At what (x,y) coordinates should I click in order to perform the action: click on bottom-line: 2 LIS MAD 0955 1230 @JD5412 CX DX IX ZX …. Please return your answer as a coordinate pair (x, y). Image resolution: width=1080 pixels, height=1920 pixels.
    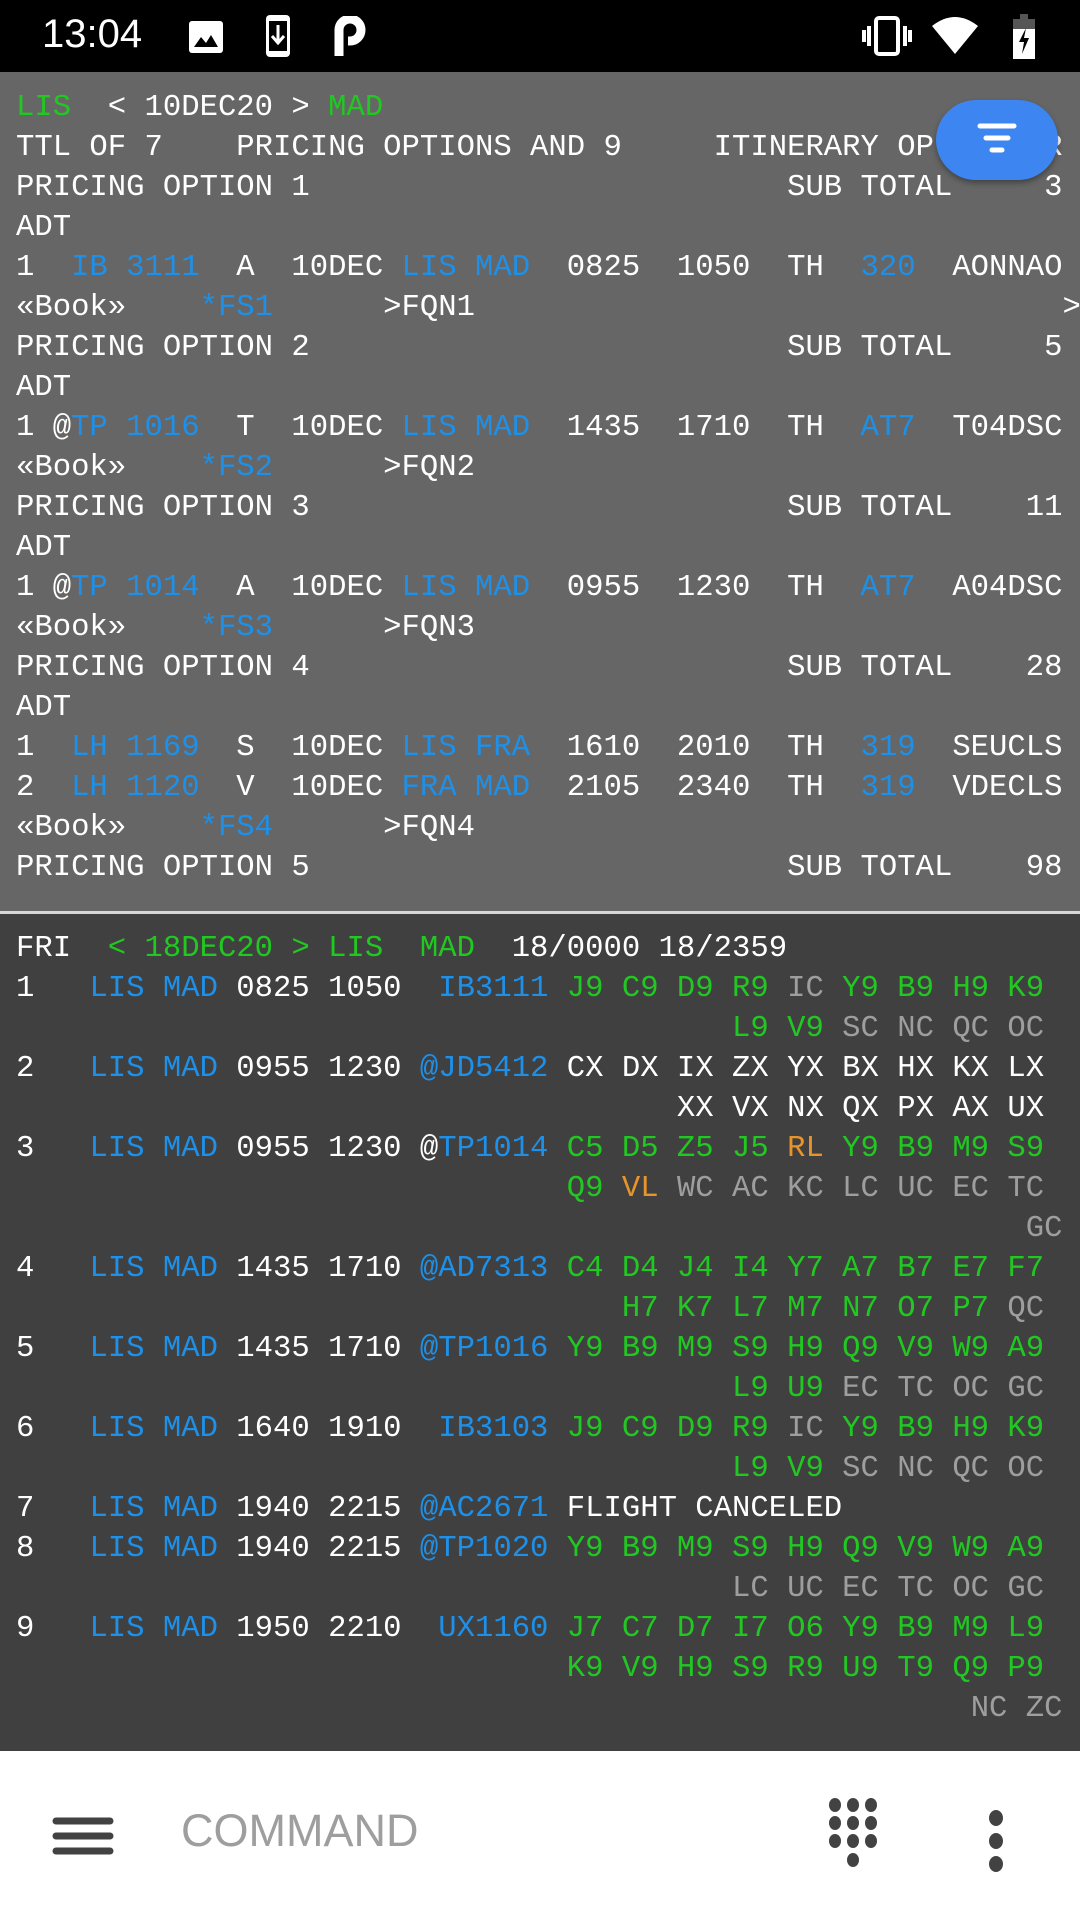
    Looking at the image, I should click on (539, 1069).